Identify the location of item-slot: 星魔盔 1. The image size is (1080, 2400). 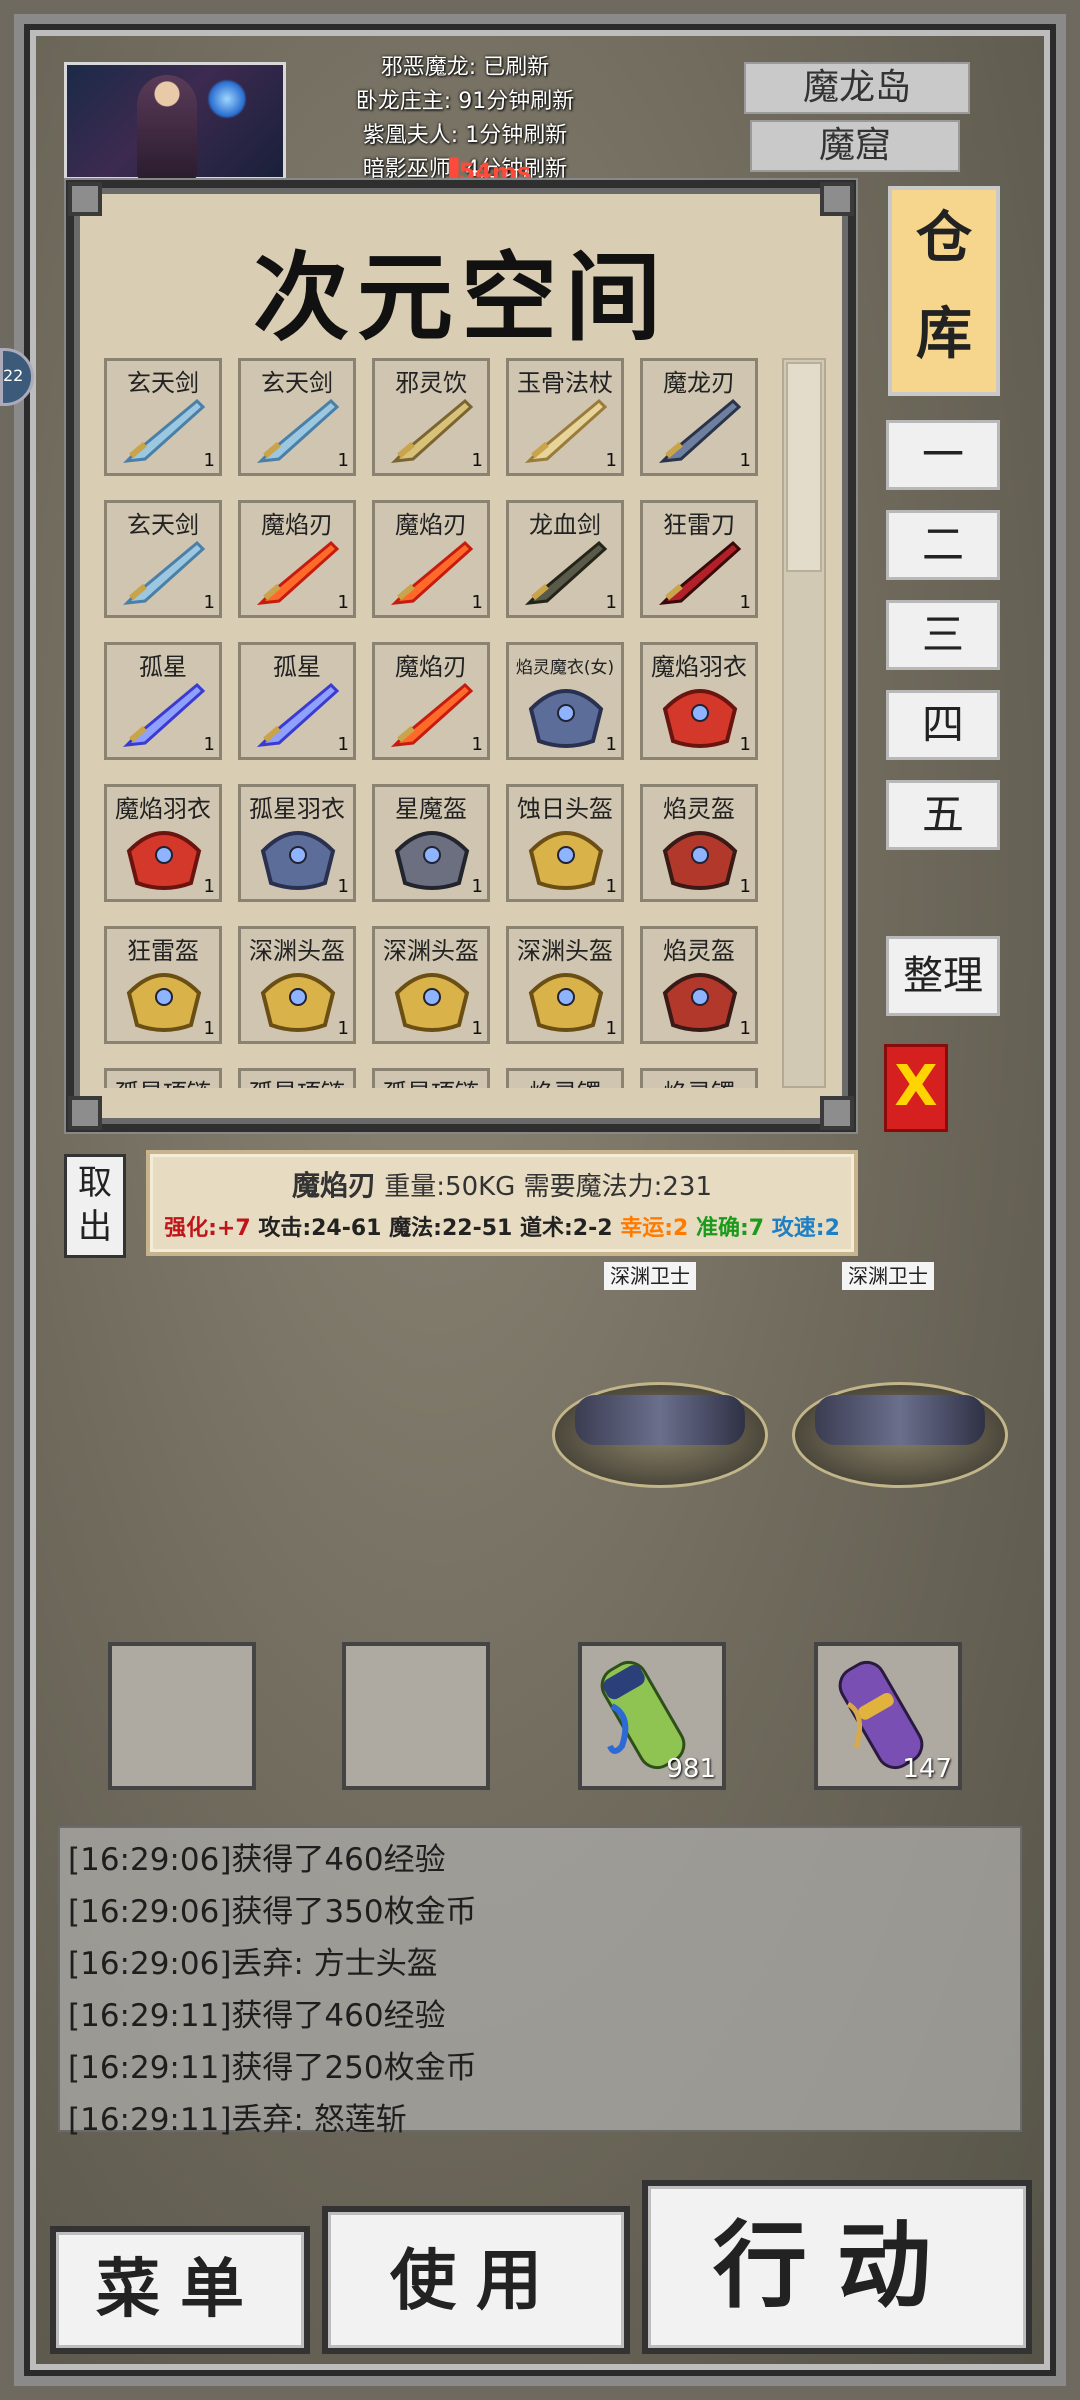
(431, 843).